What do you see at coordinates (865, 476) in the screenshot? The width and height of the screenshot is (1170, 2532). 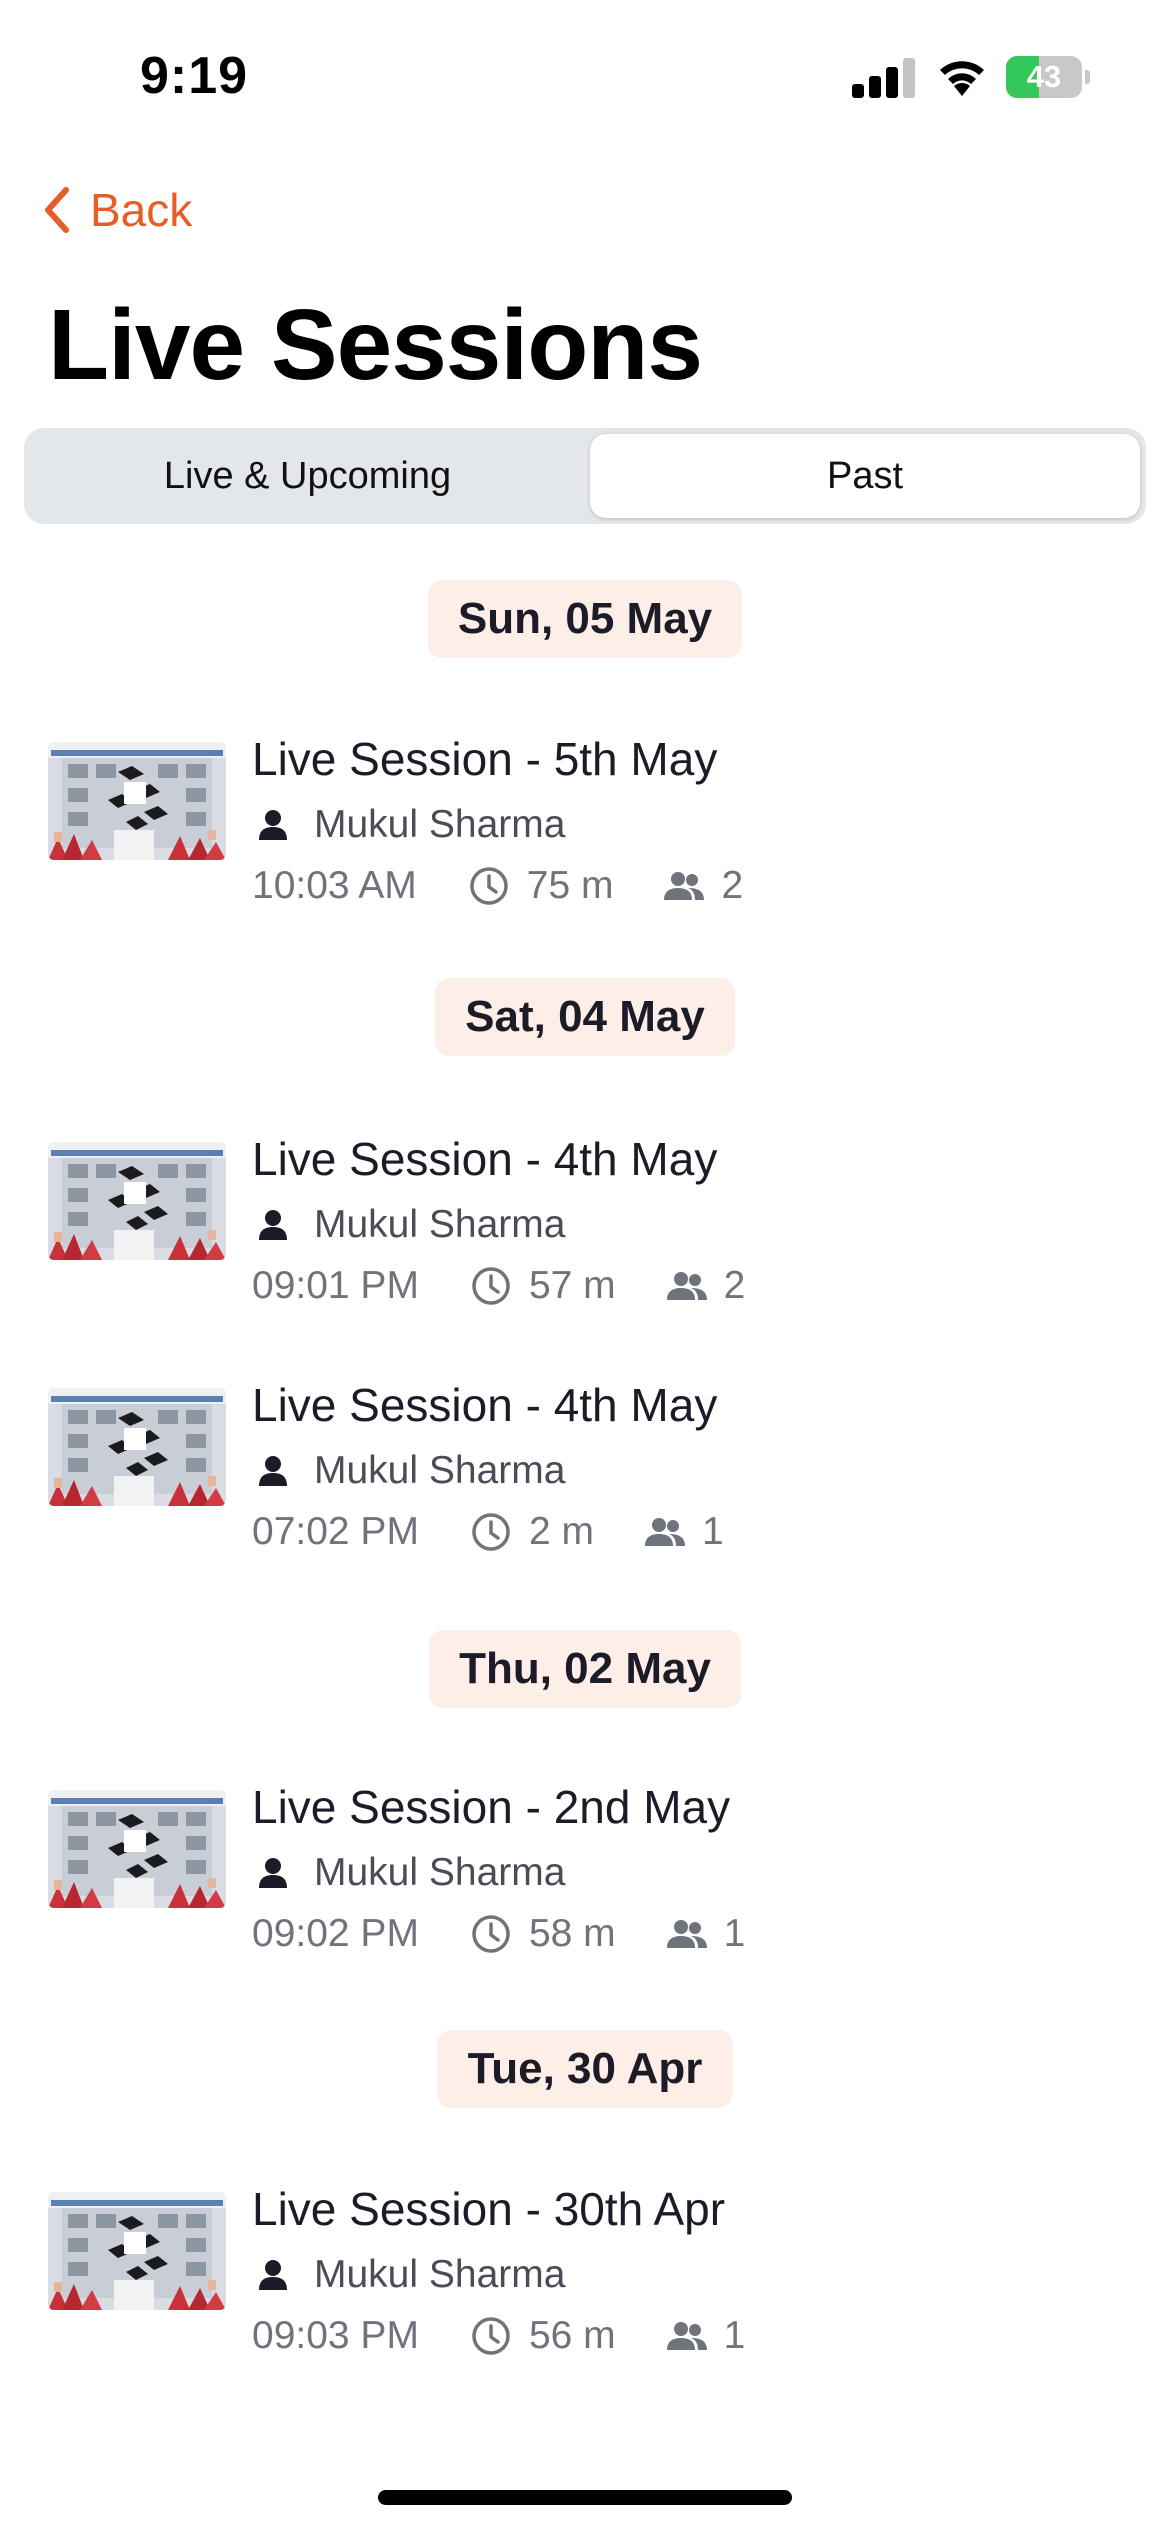 I see `tab-past: Past` at bounding box center [865, 476].